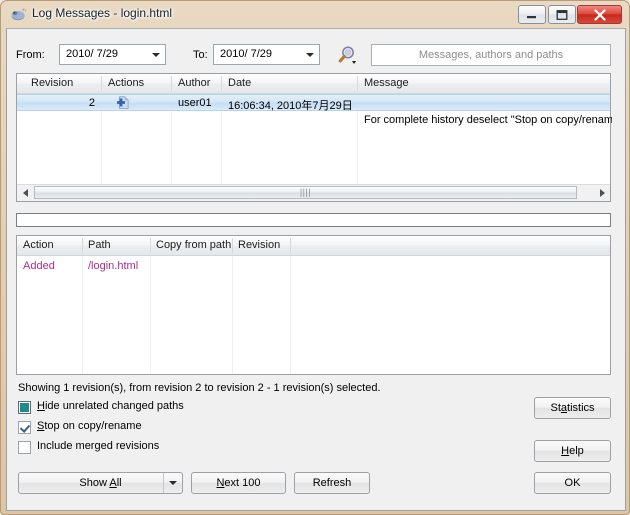 This screenshot has width=630, height=515. What do you see at coordinates (30, 55) in the screenshot?
I see `from-label: From:` at bounding box center [30, 55].